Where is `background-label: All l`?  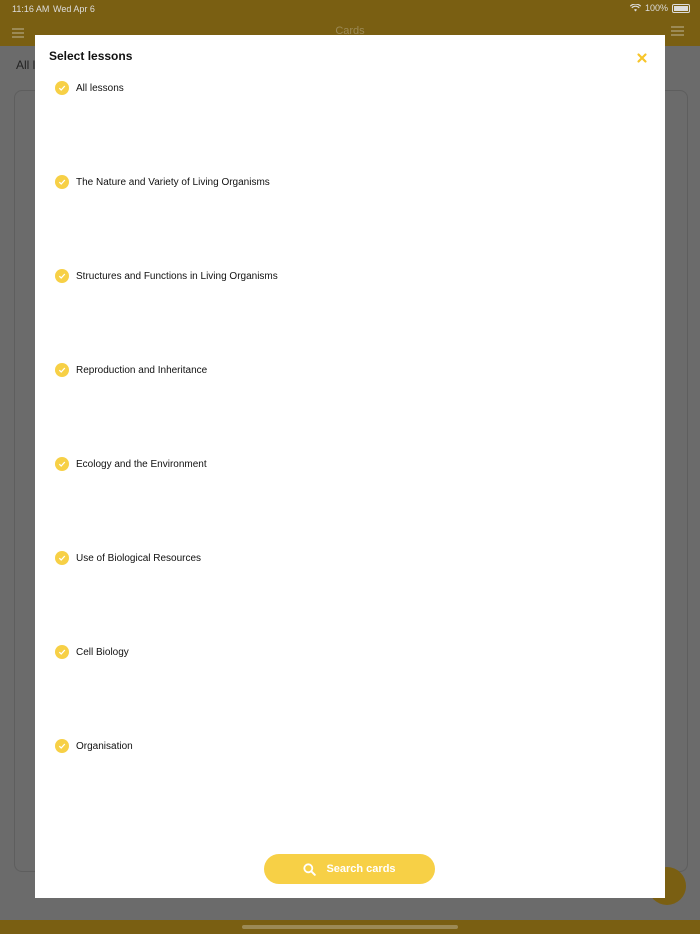
background-label: All l is located at coordinates (26, 65).